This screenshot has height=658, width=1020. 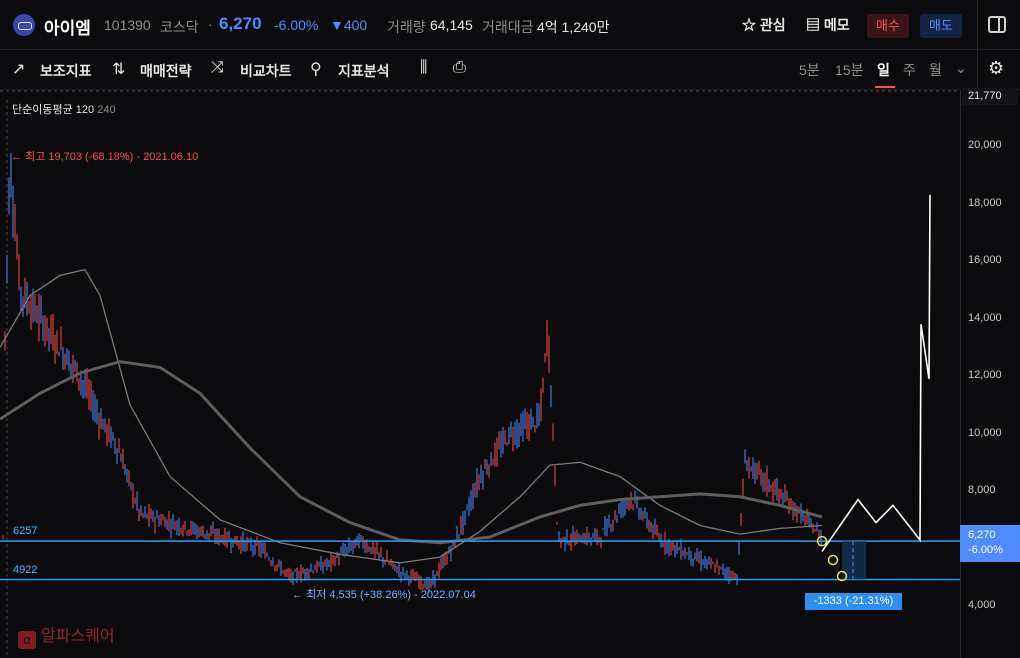 I want to click on ma-period-240: 240, so click(x=106, y=110).